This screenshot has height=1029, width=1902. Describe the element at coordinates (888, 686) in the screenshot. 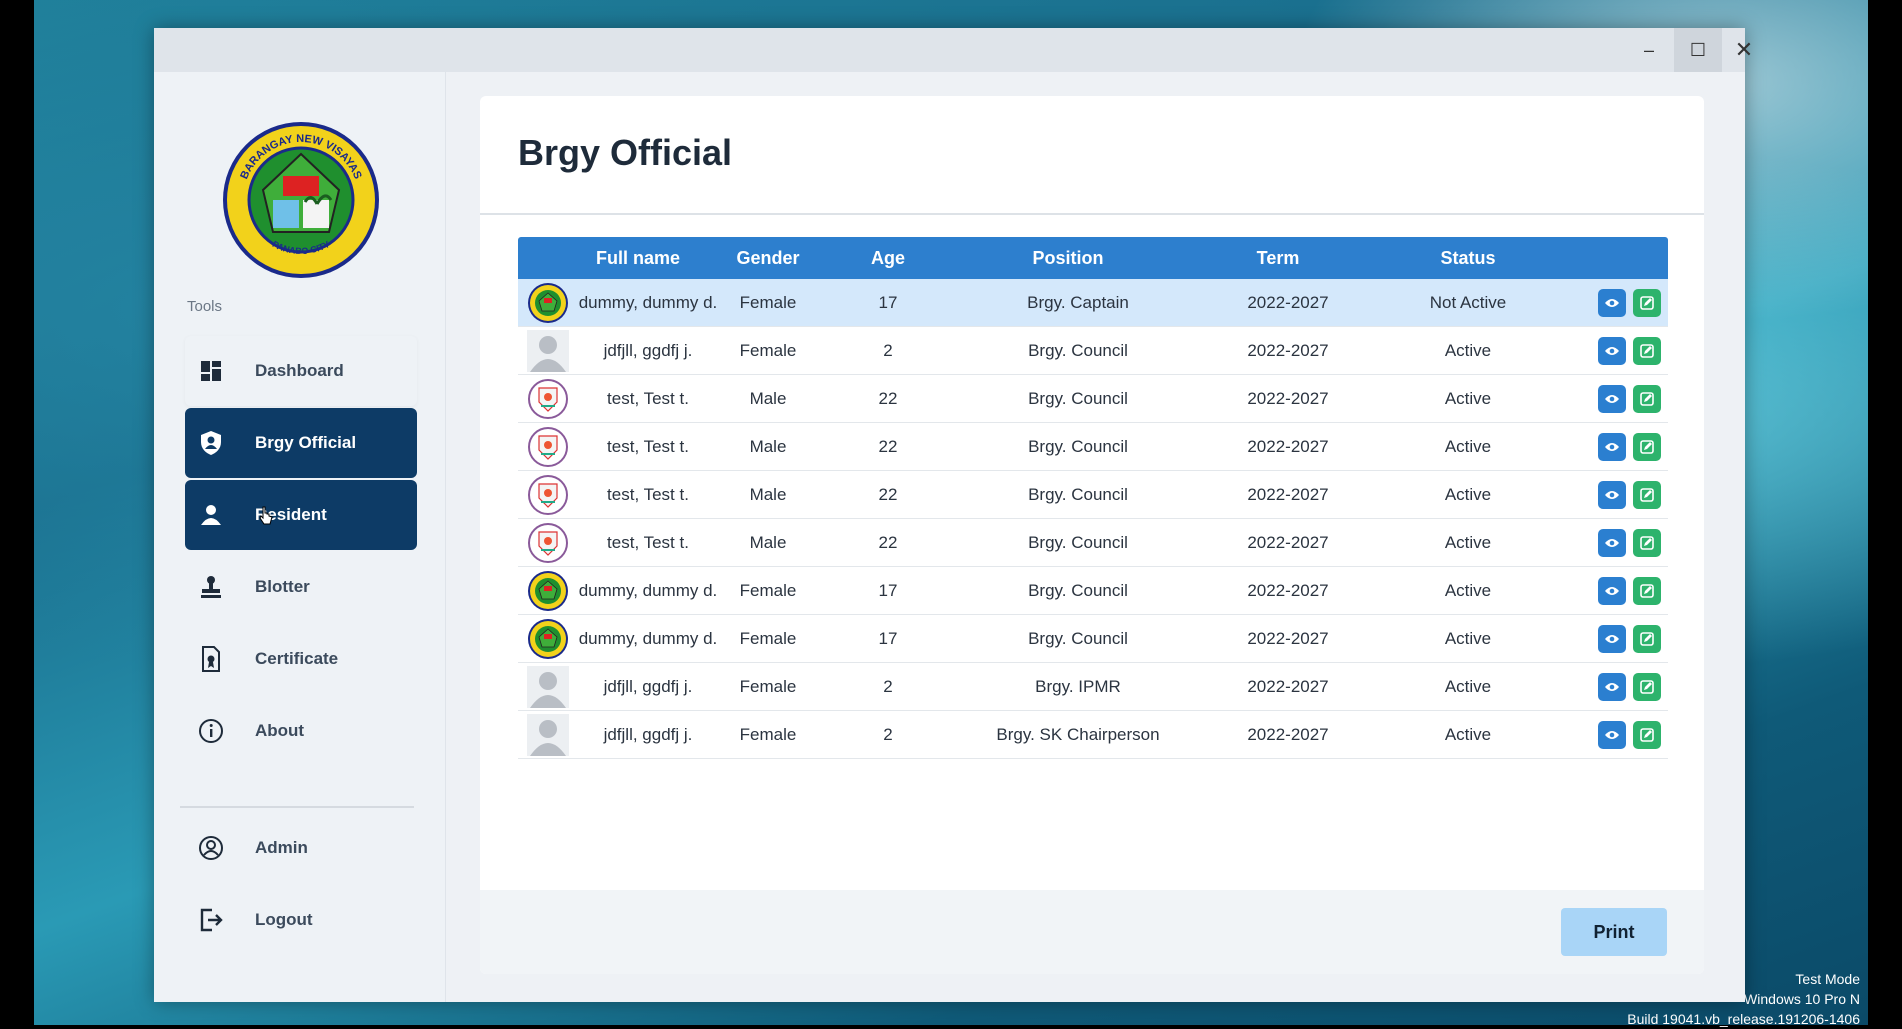

I see `cell-age: 2` at that location.